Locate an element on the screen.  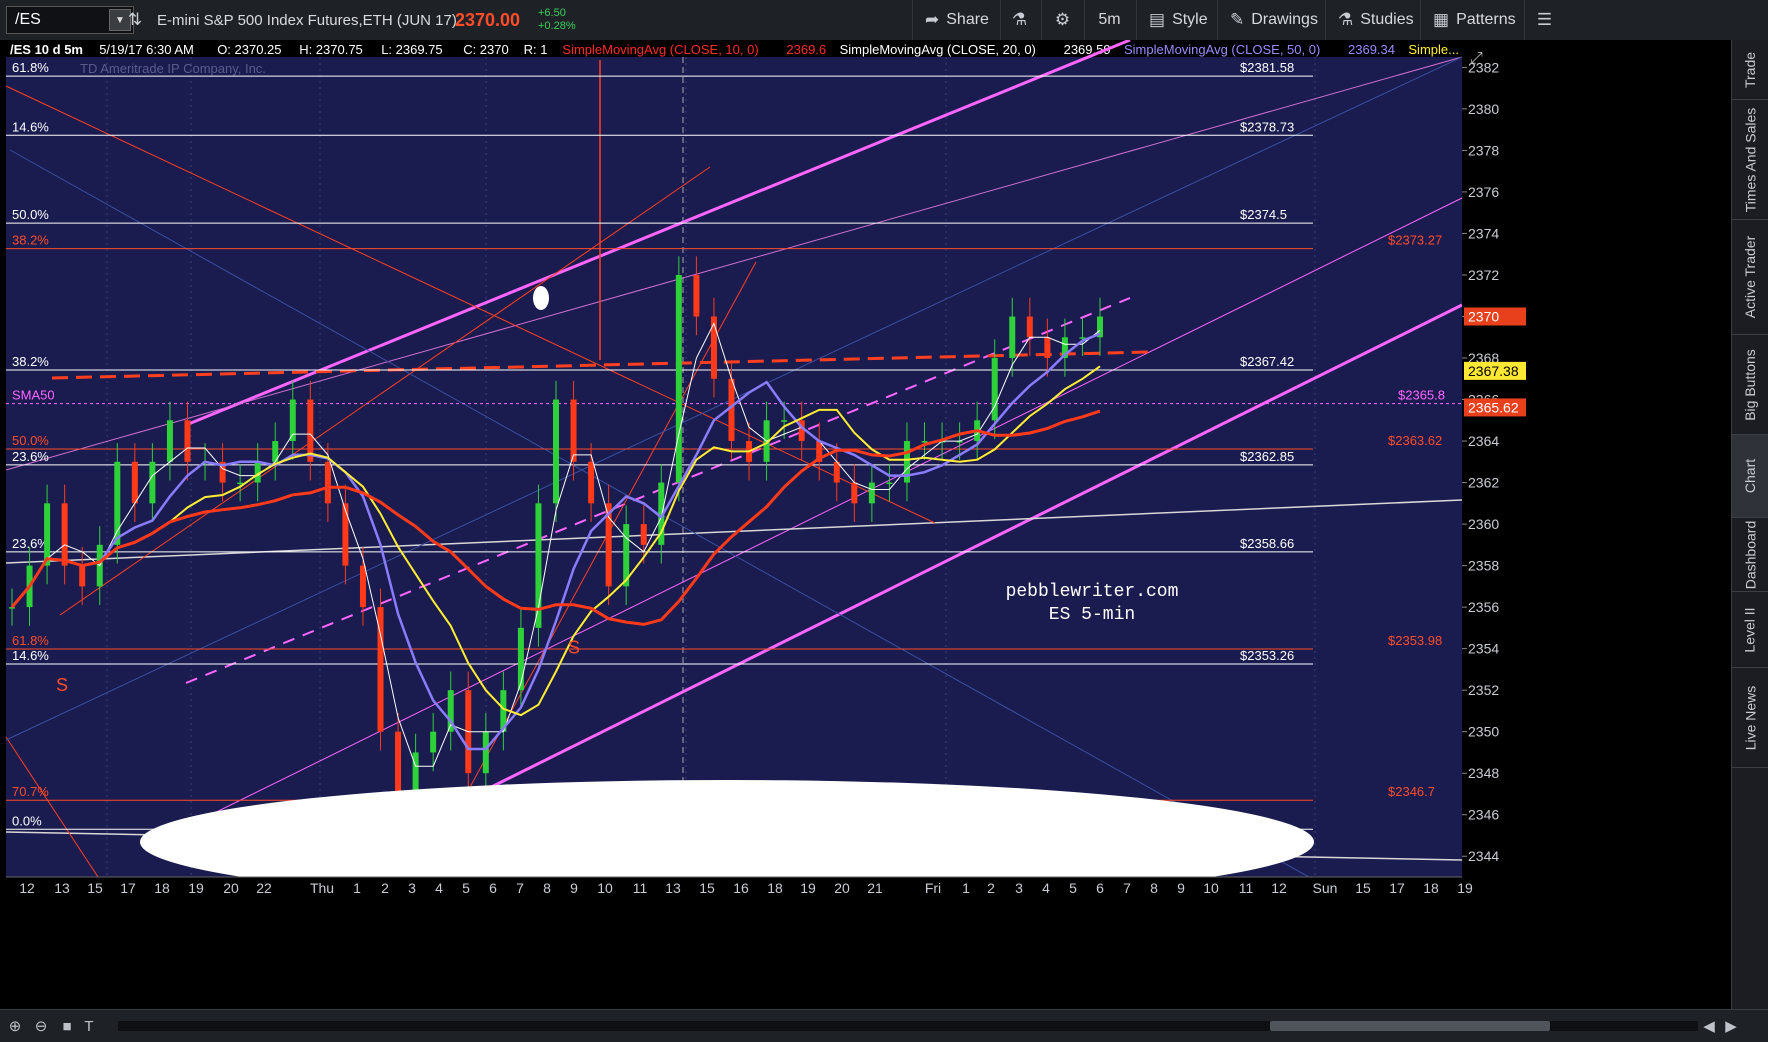
price-tag-label: 2367.38 is located at coordinates (1493, 371).